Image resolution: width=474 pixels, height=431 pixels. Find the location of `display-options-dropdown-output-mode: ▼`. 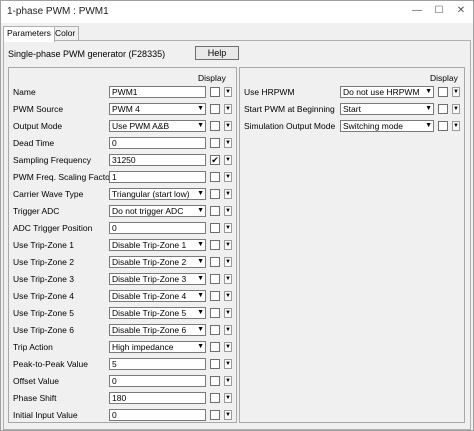

display-options-dropdown-output-mode: ▼ is located at coordinates (228, 126).